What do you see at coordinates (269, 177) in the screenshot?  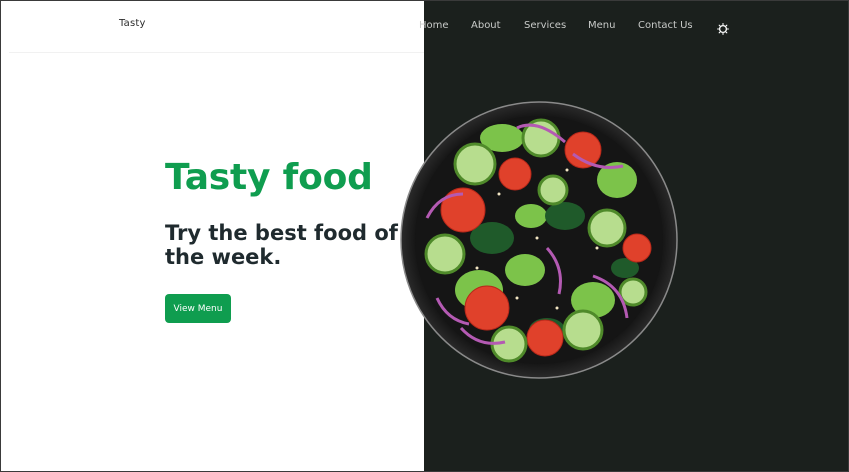 I see `hero-title: Tasty food` at bounding box center [269, 177].